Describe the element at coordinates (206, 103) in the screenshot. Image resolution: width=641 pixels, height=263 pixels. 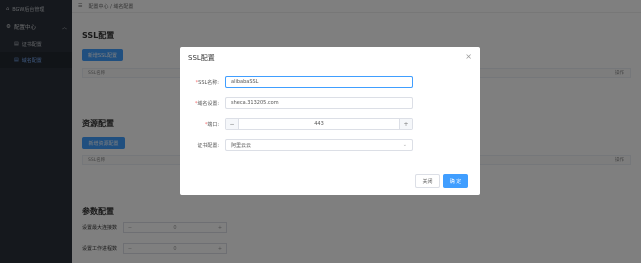
I see `domain-label: *域名设置:` at that location.